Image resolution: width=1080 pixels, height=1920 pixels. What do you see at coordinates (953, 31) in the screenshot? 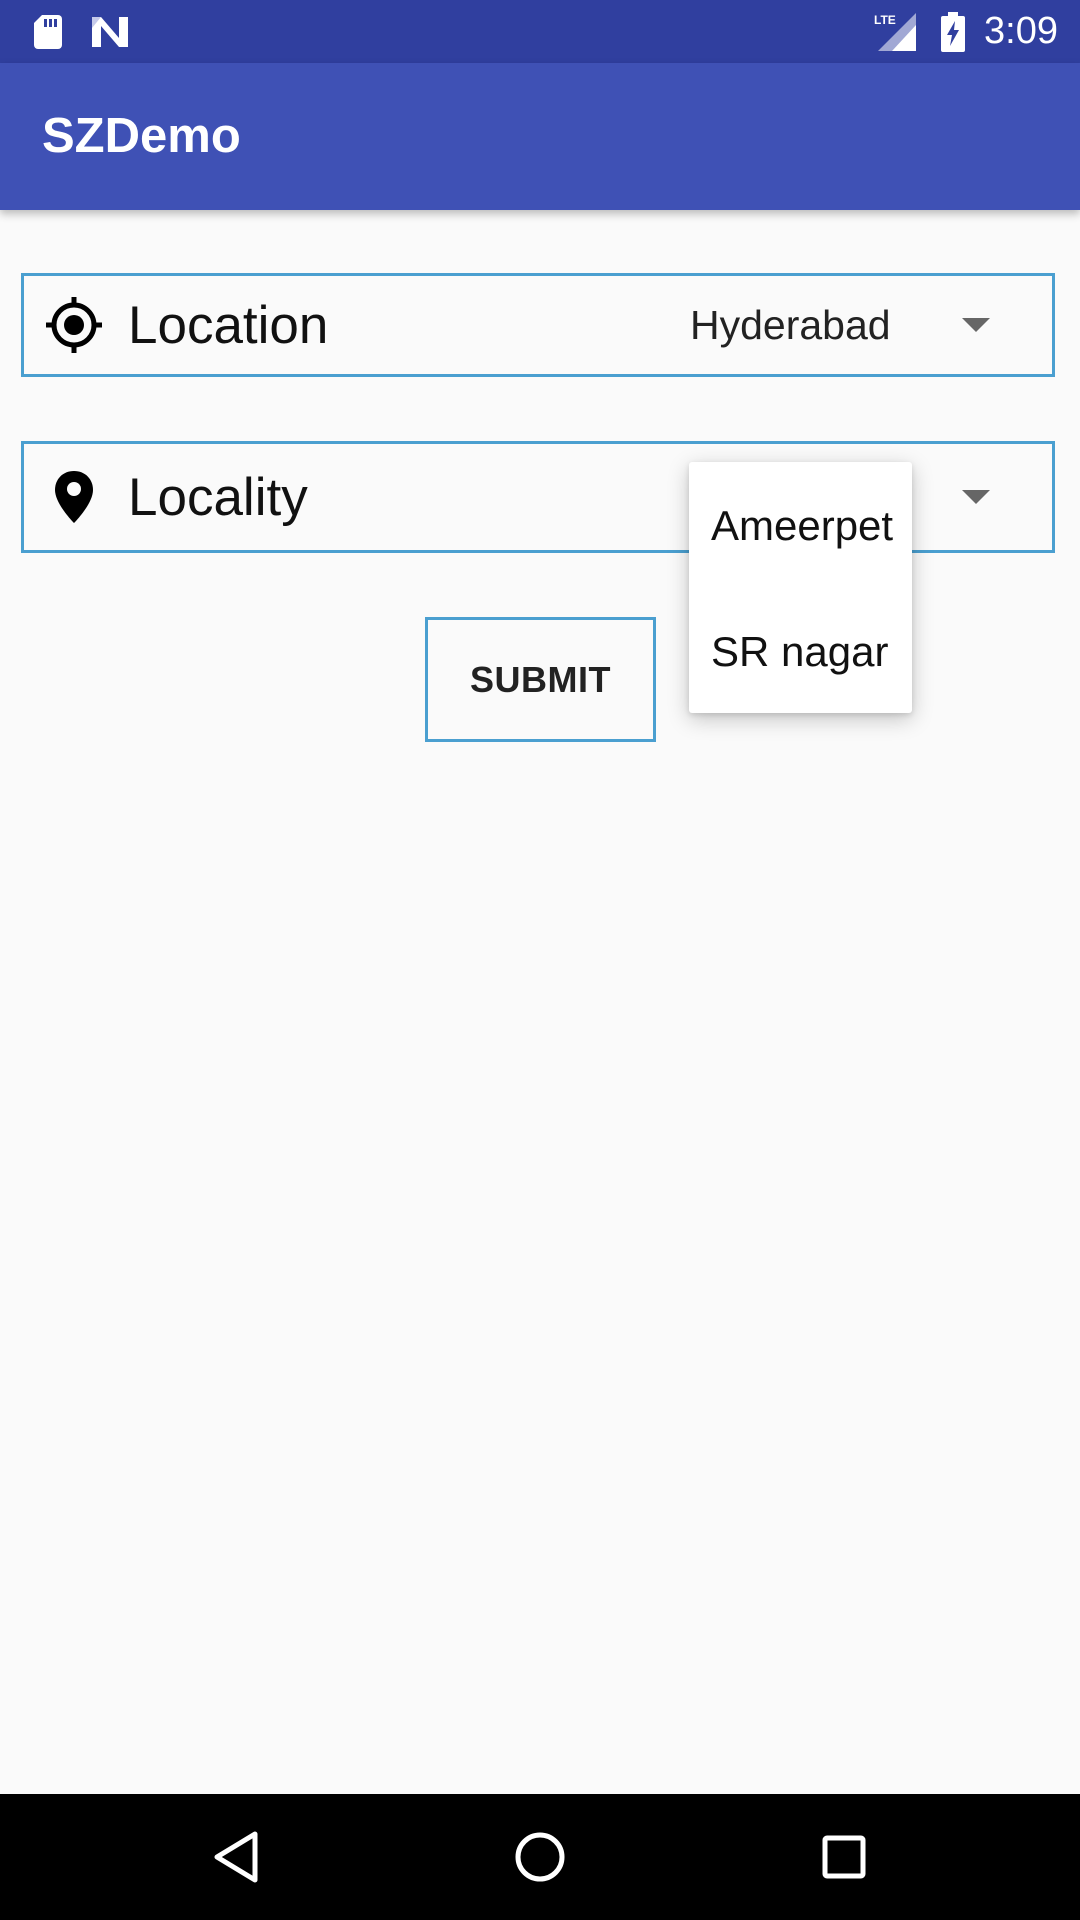
I see `battery-charging-icon` at bounding box center [953, 31].